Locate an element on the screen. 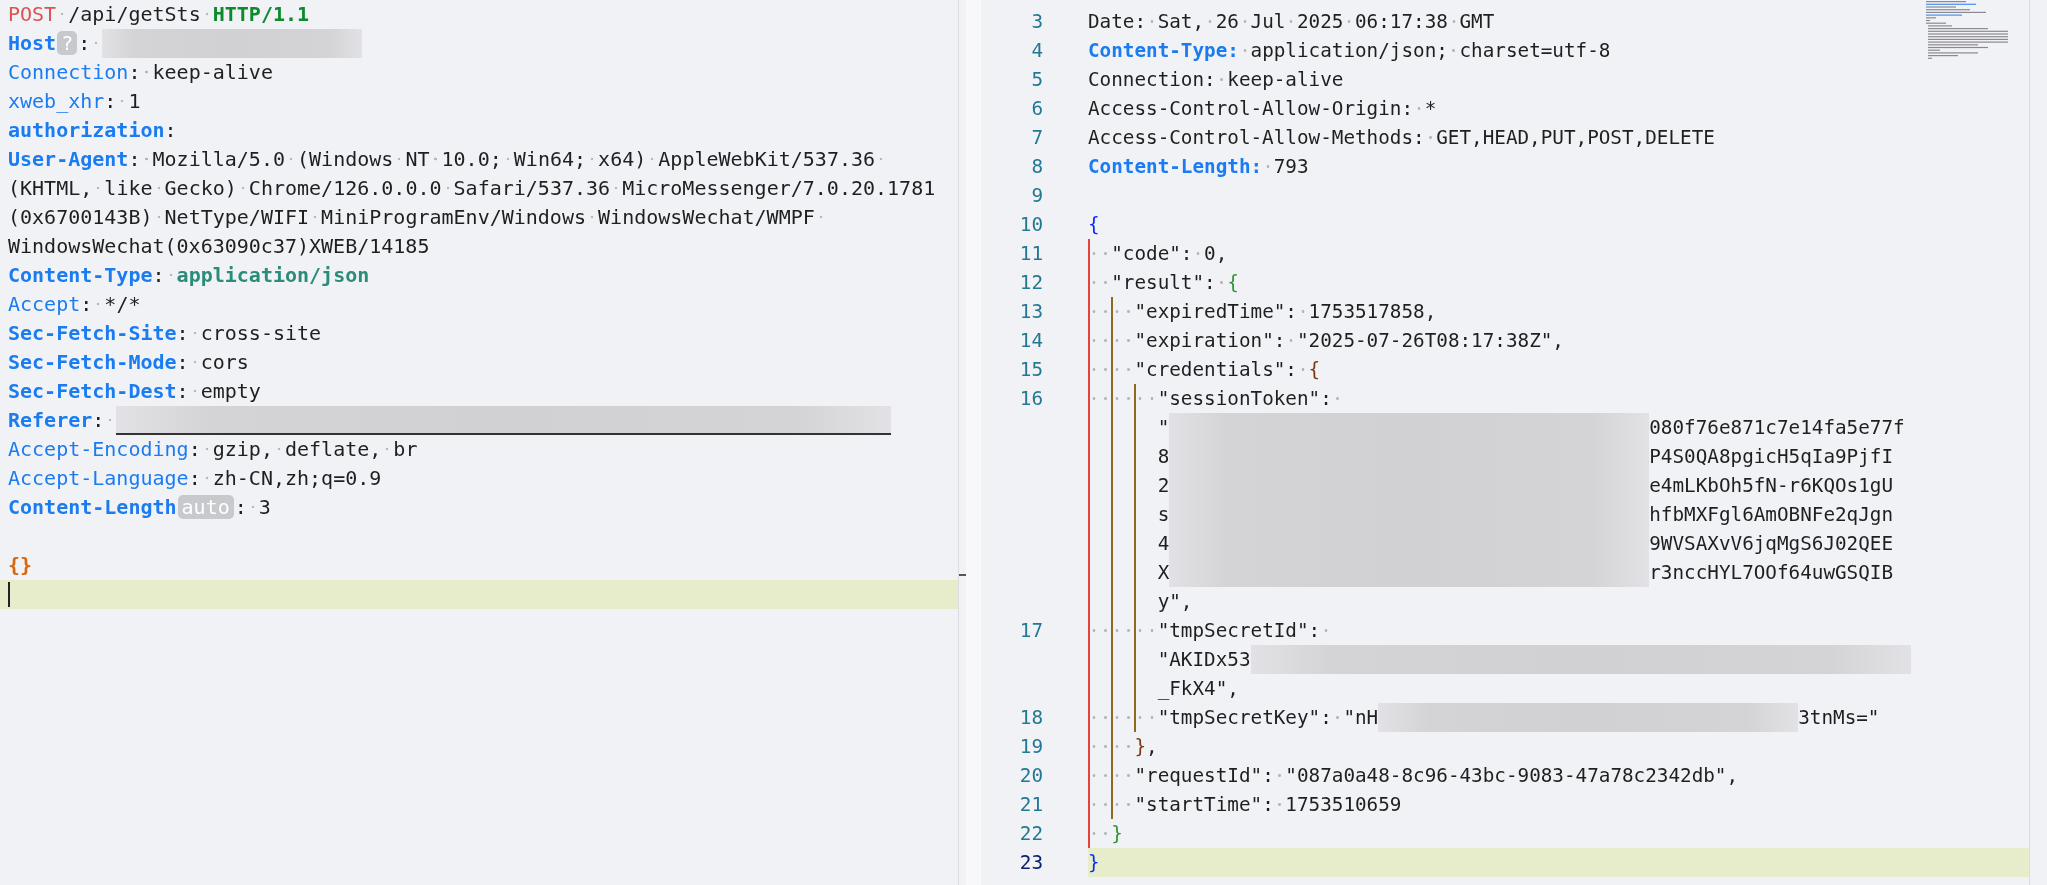  code-text: : is located at coordinates (170, 130).